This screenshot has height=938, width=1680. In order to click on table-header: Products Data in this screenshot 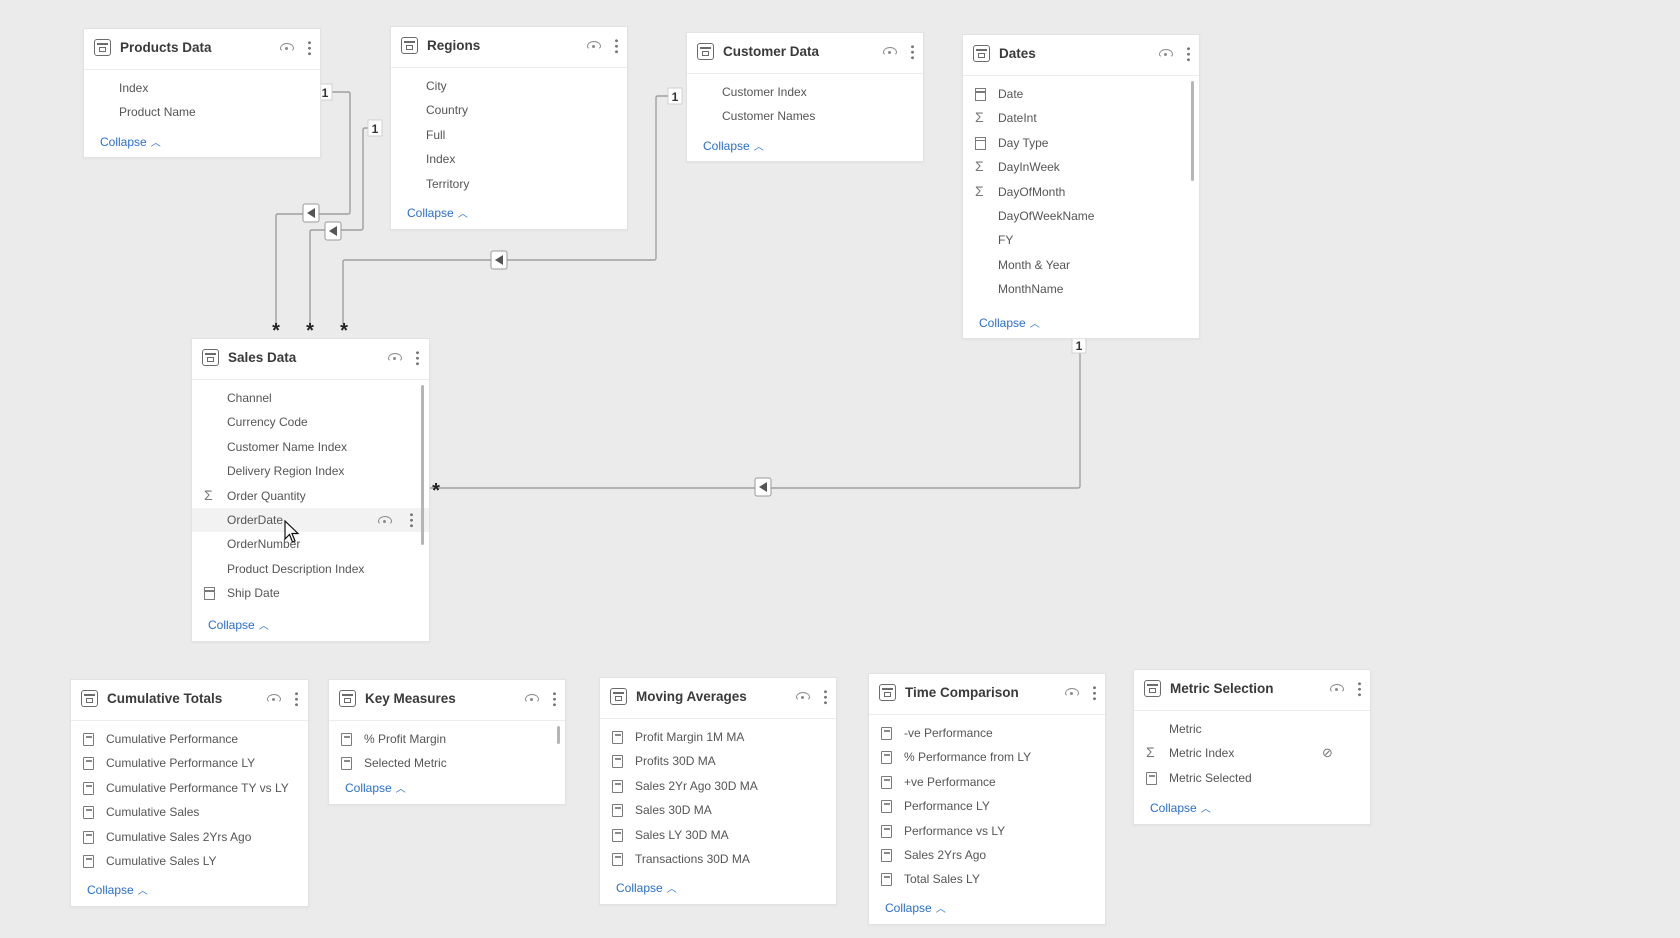, I will do `click(202, 49)`.